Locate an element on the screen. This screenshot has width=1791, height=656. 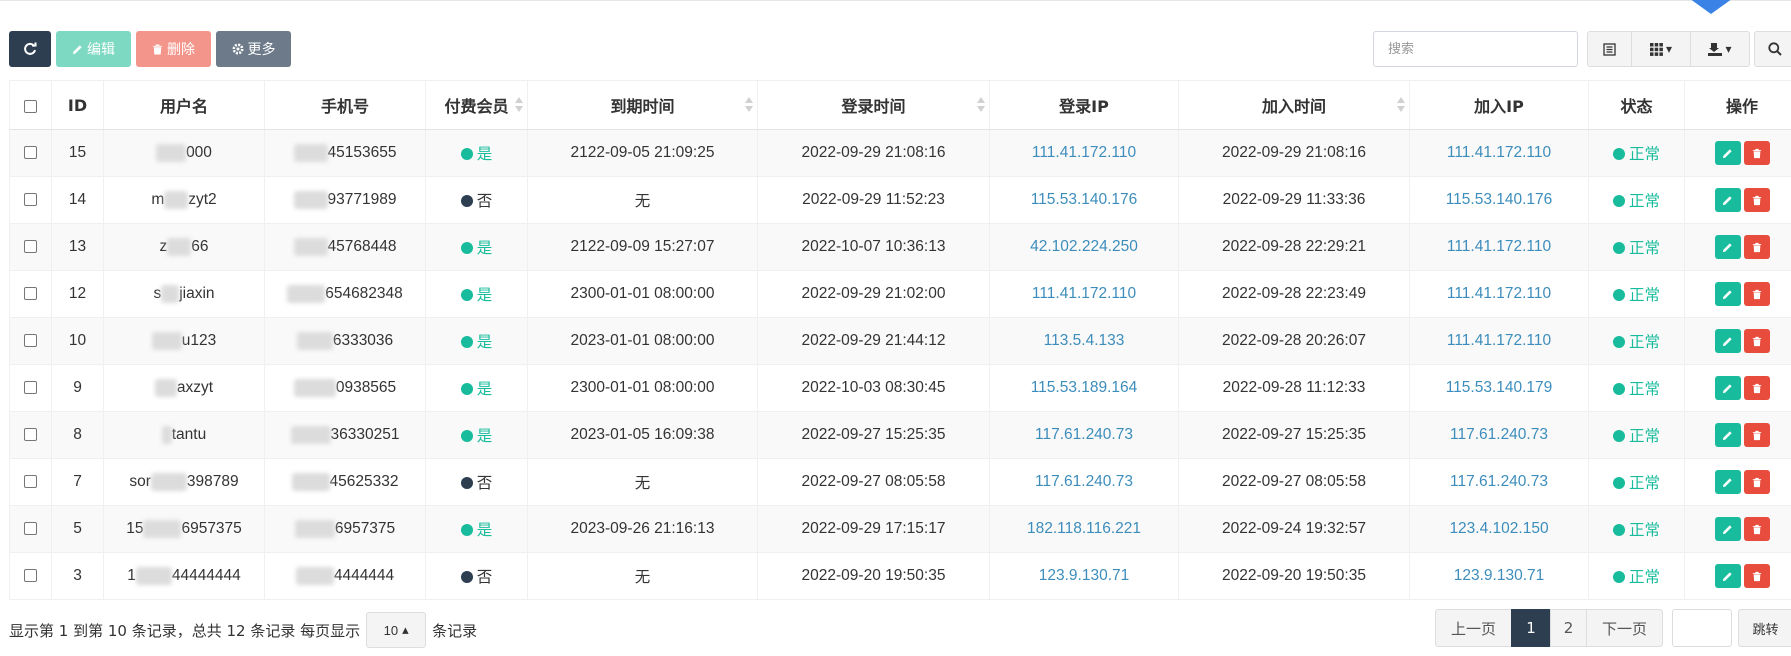
page-1-button: 1 is located at coordinates (1531, 628).